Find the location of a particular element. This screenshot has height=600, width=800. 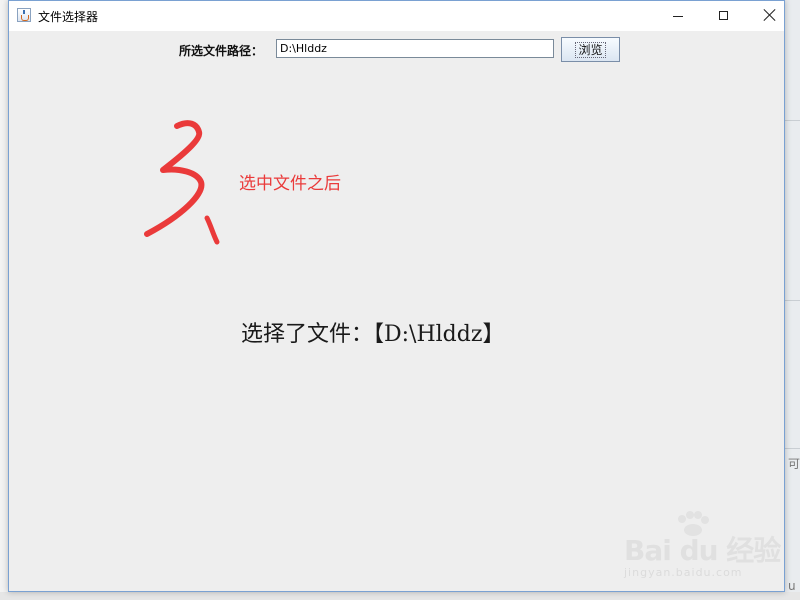

path-label: 所选文件路径： is located at coordinates (221, 51).